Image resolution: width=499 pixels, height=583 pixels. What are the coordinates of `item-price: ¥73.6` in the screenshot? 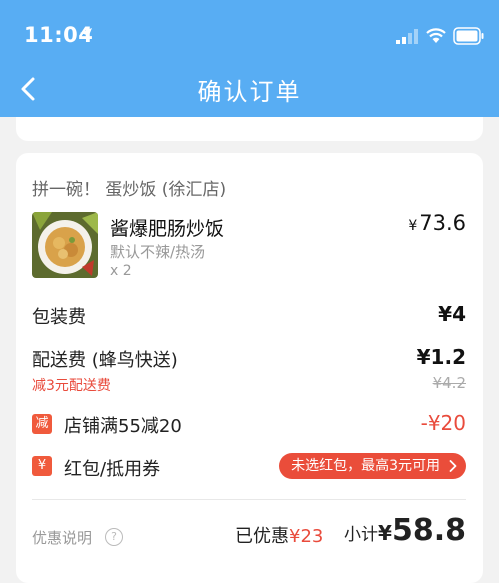 It's located at (437, 223).